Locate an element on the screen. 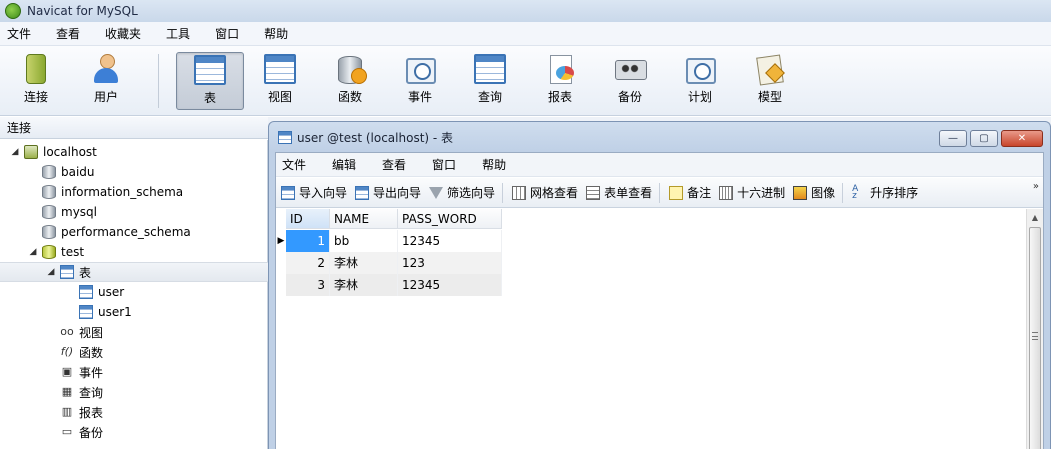  menu-favorites: 收藏夹 is located at coordinates (123, 33).